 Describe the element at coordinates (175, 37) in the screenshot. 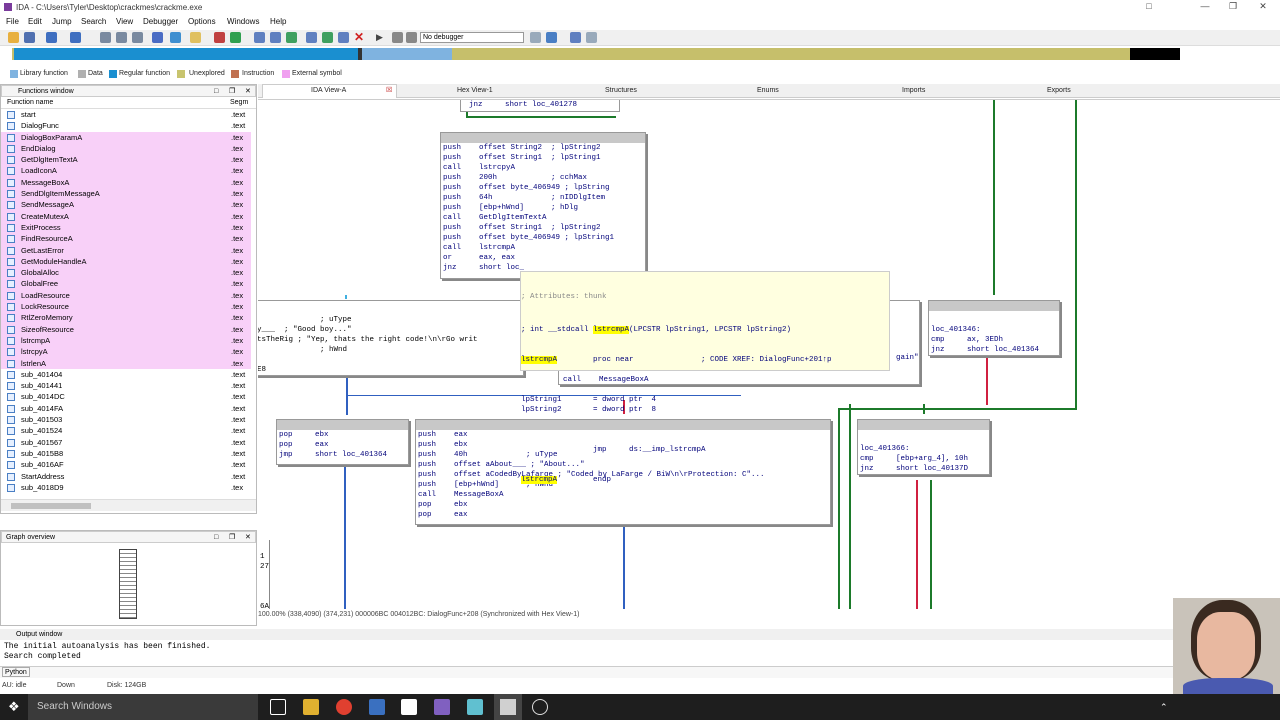

I see `download-icon` at that location.